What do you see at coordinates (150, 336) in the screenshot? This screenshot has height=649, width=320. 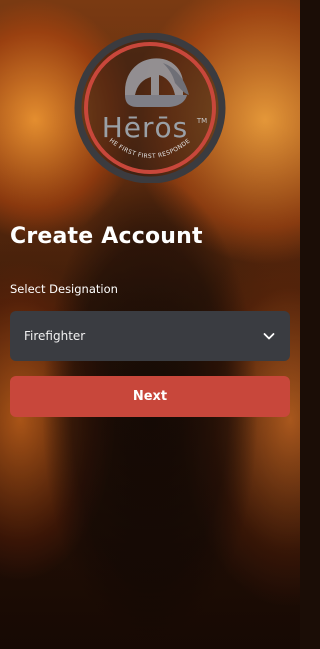 I see `designation-select: Firefighter` at bounding box center [150, 336].